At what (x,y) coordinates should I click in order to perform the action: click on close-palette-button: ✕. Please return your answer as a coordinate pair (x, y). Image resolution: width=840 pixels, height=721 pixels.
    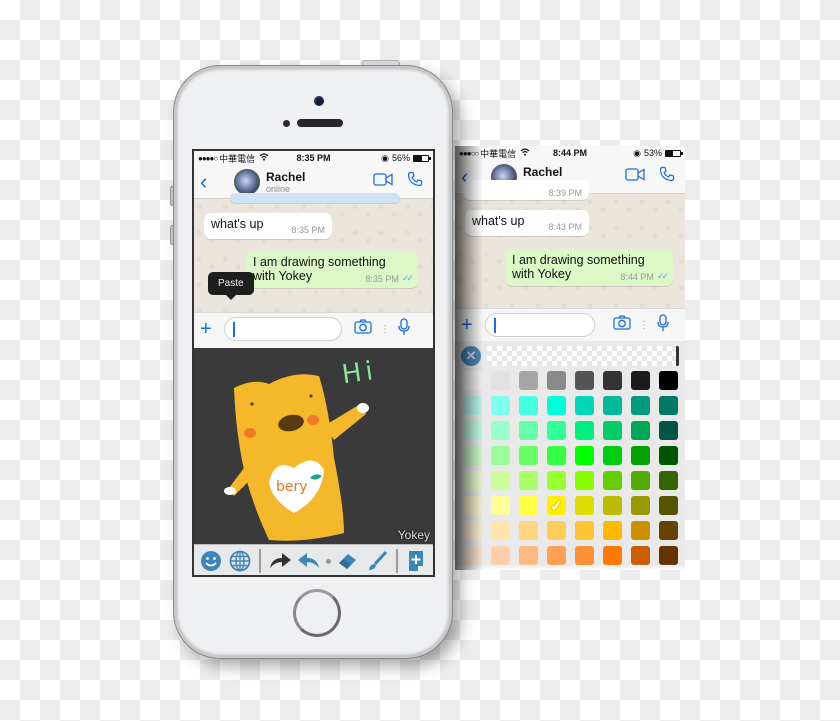
    Looking at the image, I should click on (471, 356).